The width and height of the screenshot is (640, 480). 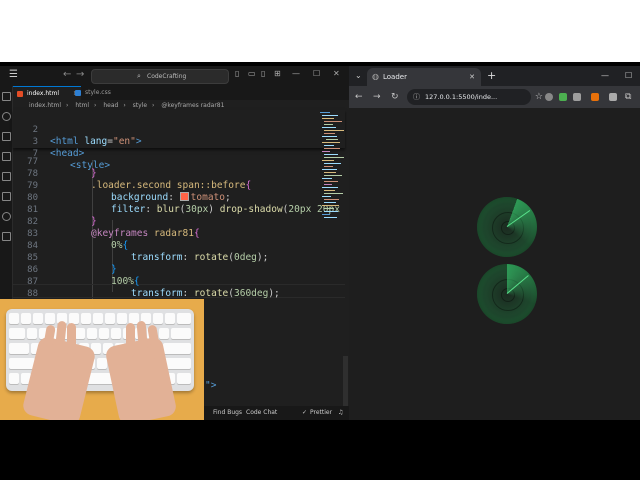 I want to click on code-line: 83 0%{, so click(x=179, y=233).